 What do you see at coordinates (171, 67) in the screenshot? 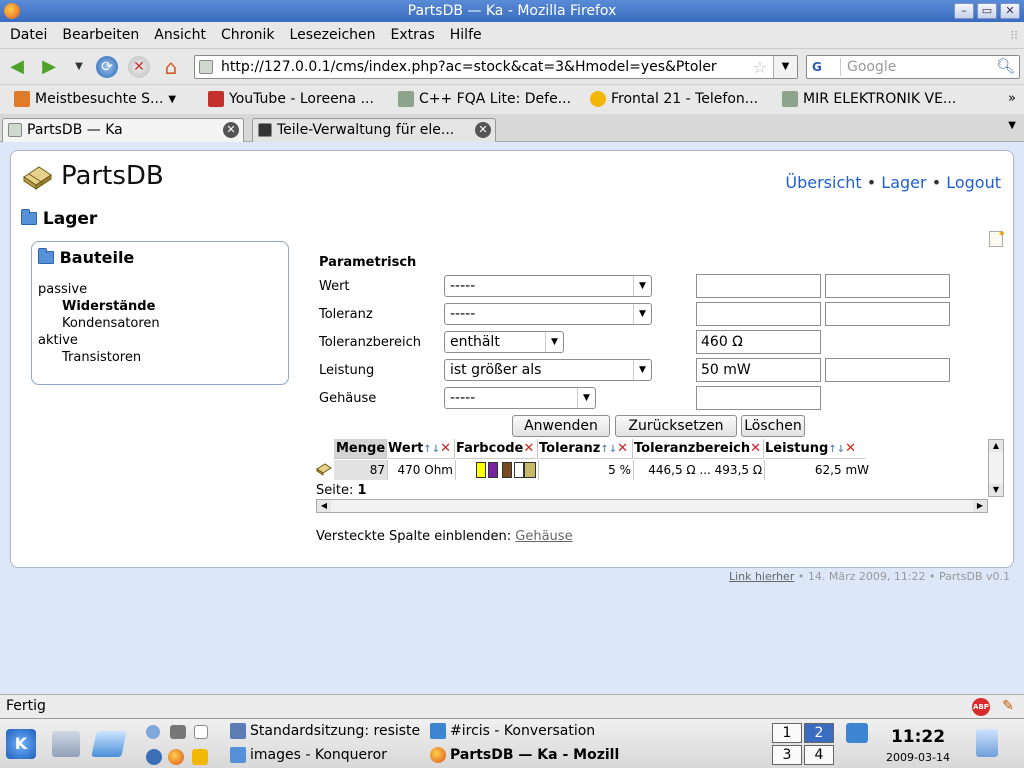
I see `home-icon: ⌂` at bounding box center [171, 67].